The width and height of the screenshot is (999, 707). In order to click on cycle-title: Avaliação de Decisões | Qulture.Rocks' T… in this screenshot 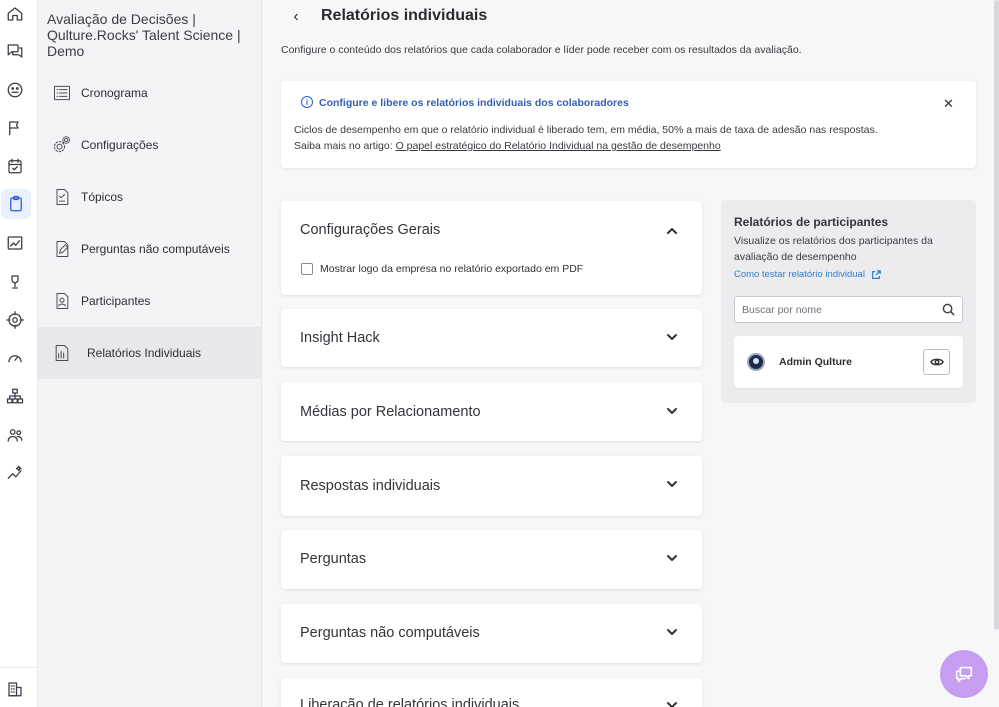, I will do `click(144, 35)`.